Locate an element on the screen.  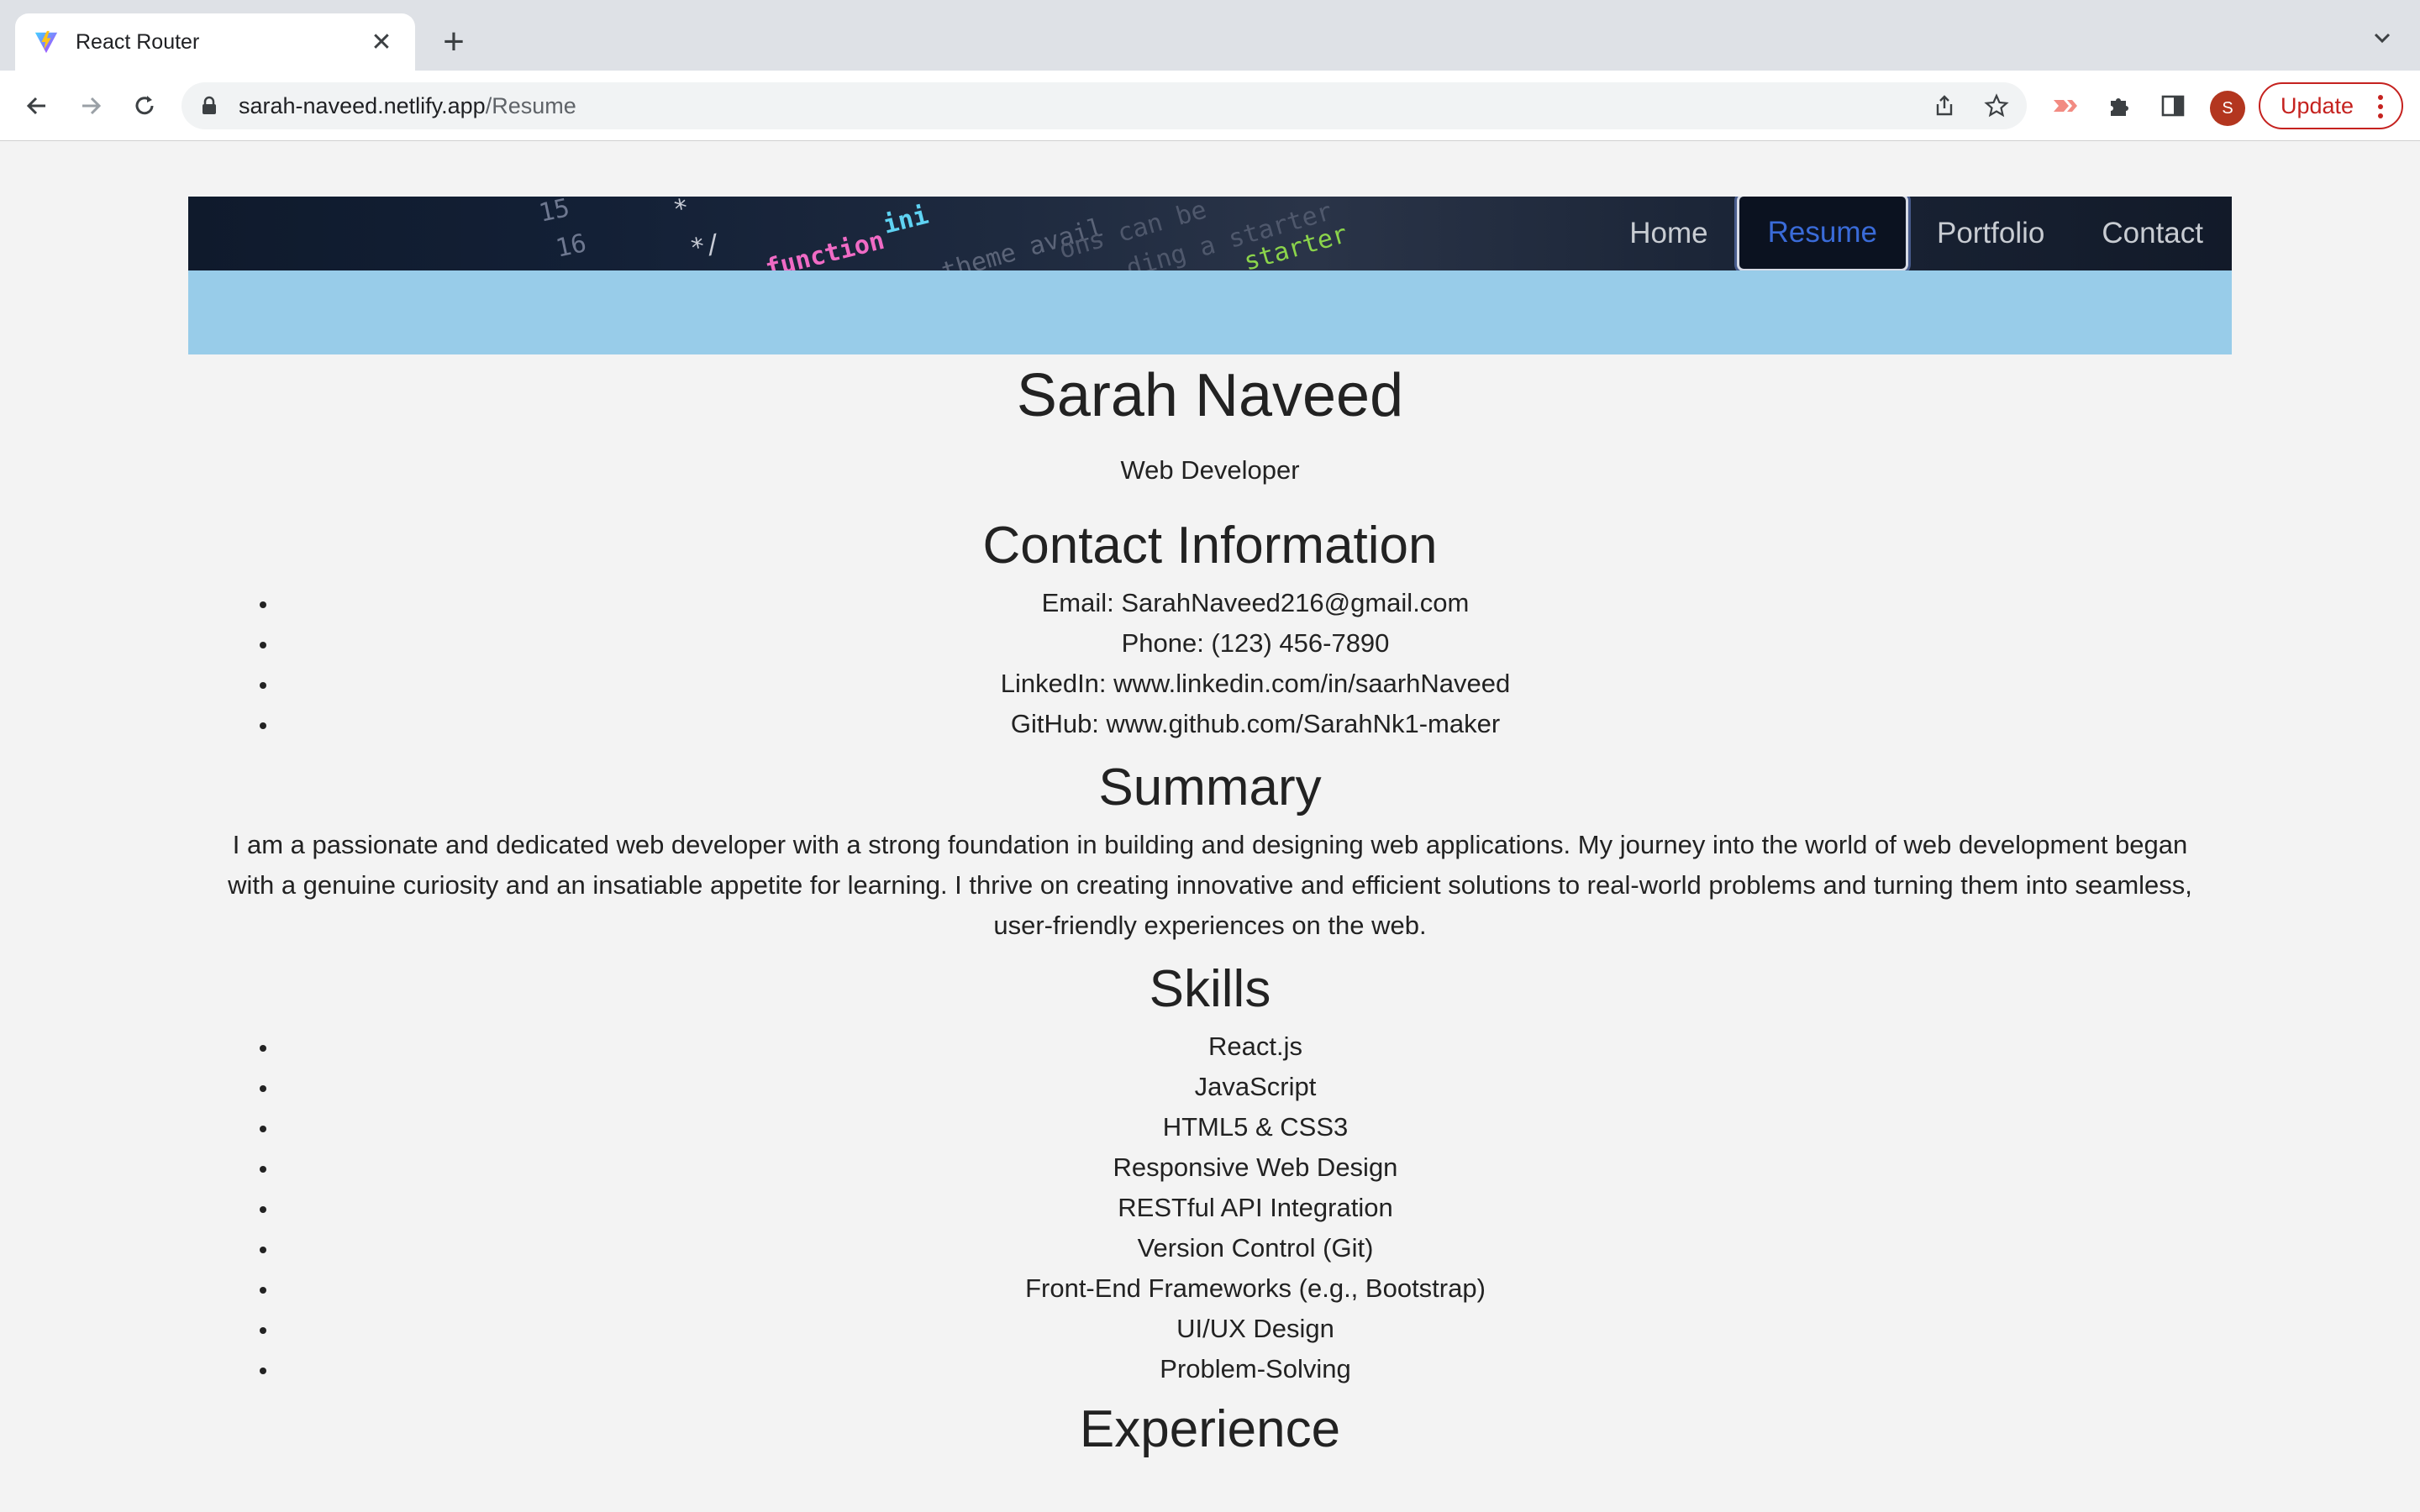
site-nav: Home Resume Portfolio Contact is located at coordinates (1917, 233).